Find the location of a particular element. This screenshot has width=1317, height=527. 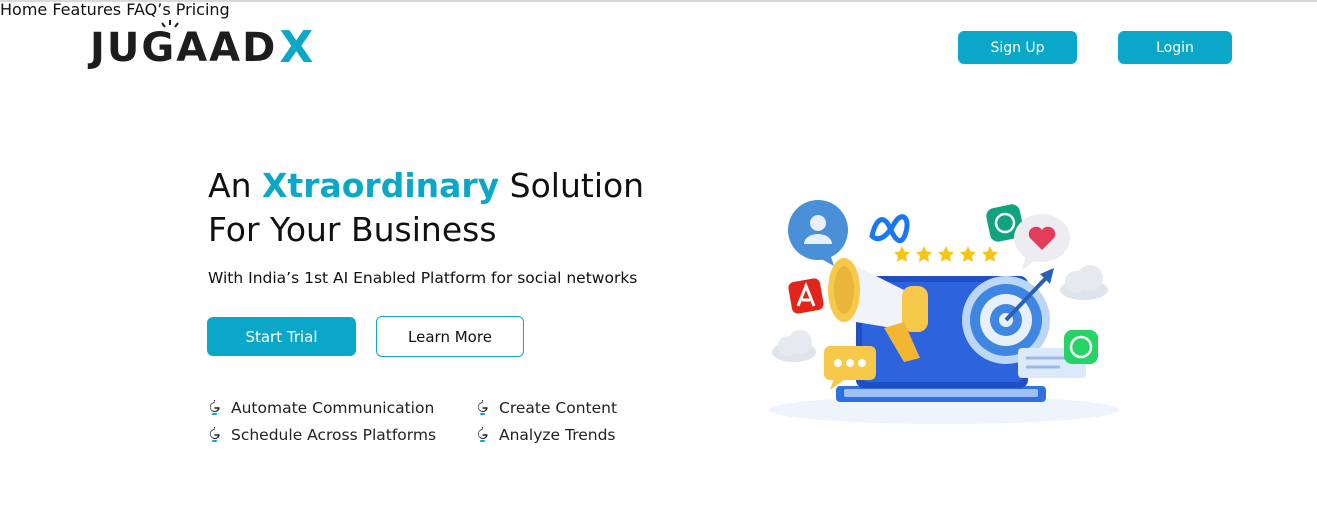

signup-button: Sign Up is located at coordinates (1017, 47).